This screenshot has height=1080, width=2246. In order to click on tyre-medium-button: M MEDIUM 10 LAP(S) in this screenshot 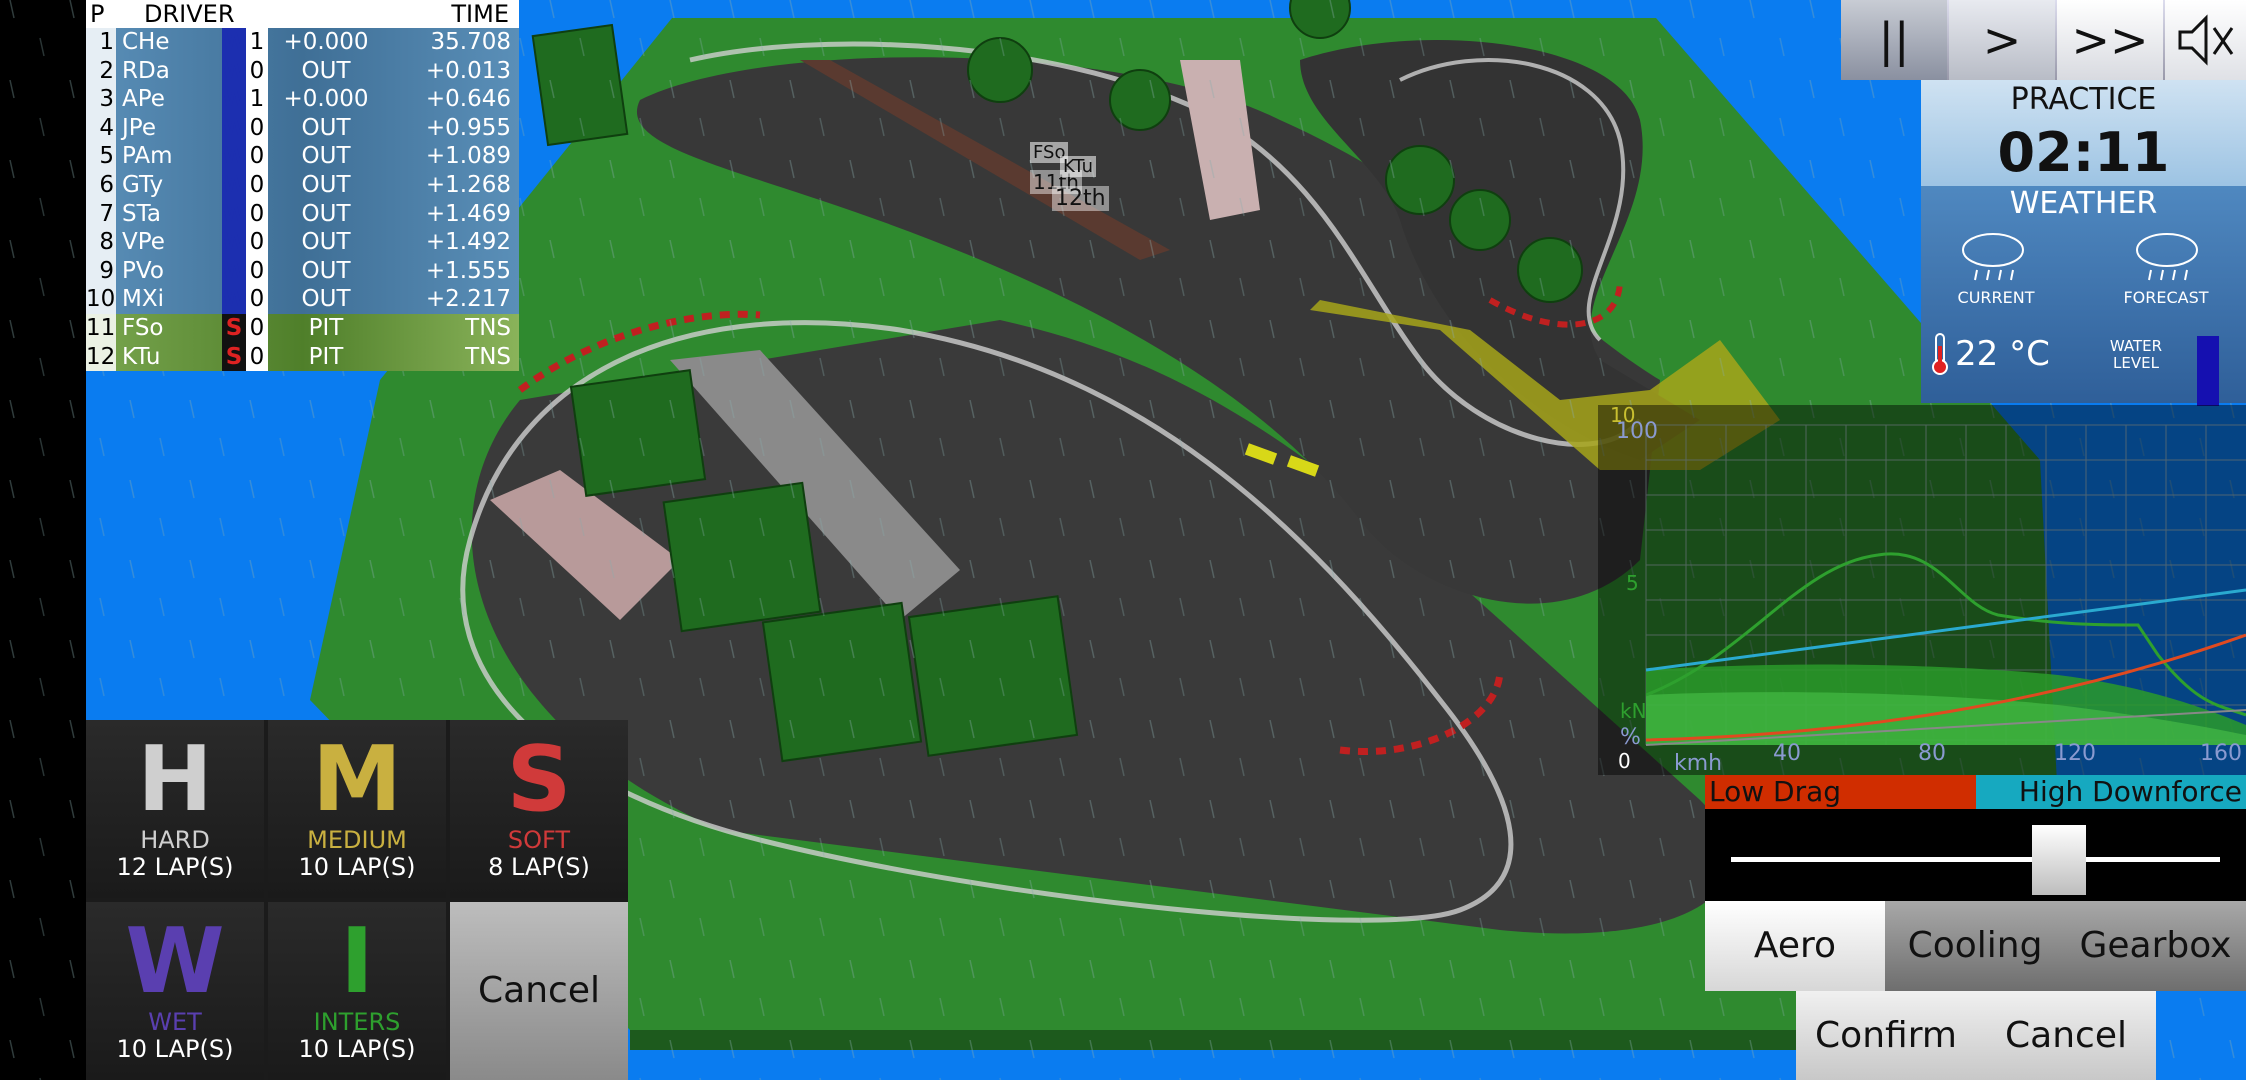, I will do `click(357, 809)`.